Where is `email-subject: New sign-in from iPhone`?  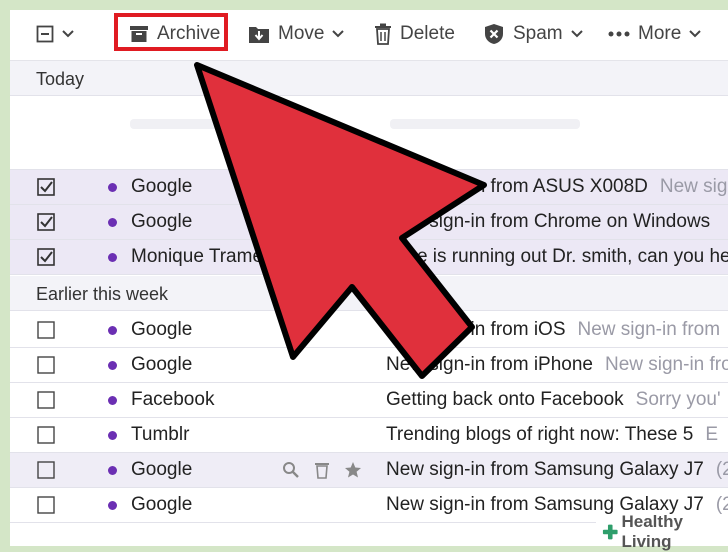 email-subject: New sign-in from iPhone is located at coordinates (489, 364).